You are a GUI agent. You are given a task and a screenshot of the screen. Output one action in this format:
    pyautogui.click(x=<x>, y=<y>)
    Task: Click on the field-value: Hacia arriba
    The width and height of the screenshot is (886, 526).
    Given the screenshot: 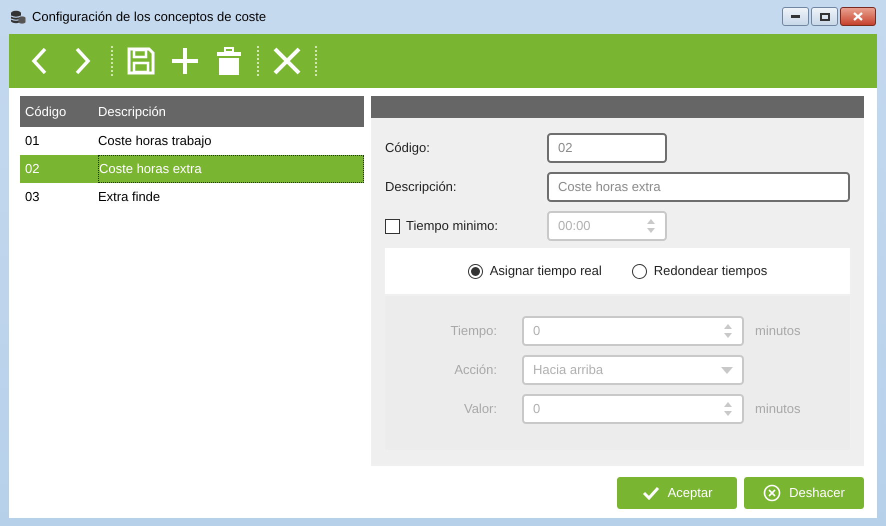 What is the action you would take?
    pyautogui.click(x=568, y=370)
    